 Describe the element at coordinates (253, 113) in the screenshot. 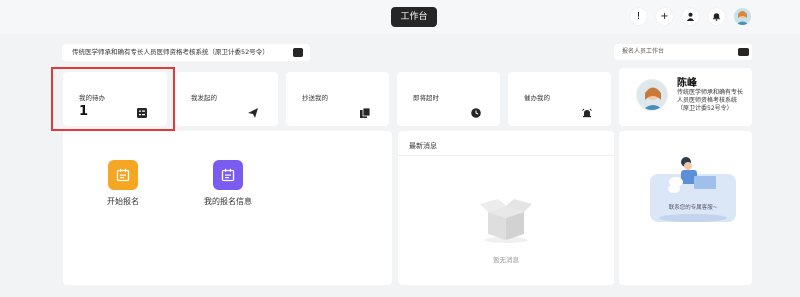

I see `send-icon` at that location.